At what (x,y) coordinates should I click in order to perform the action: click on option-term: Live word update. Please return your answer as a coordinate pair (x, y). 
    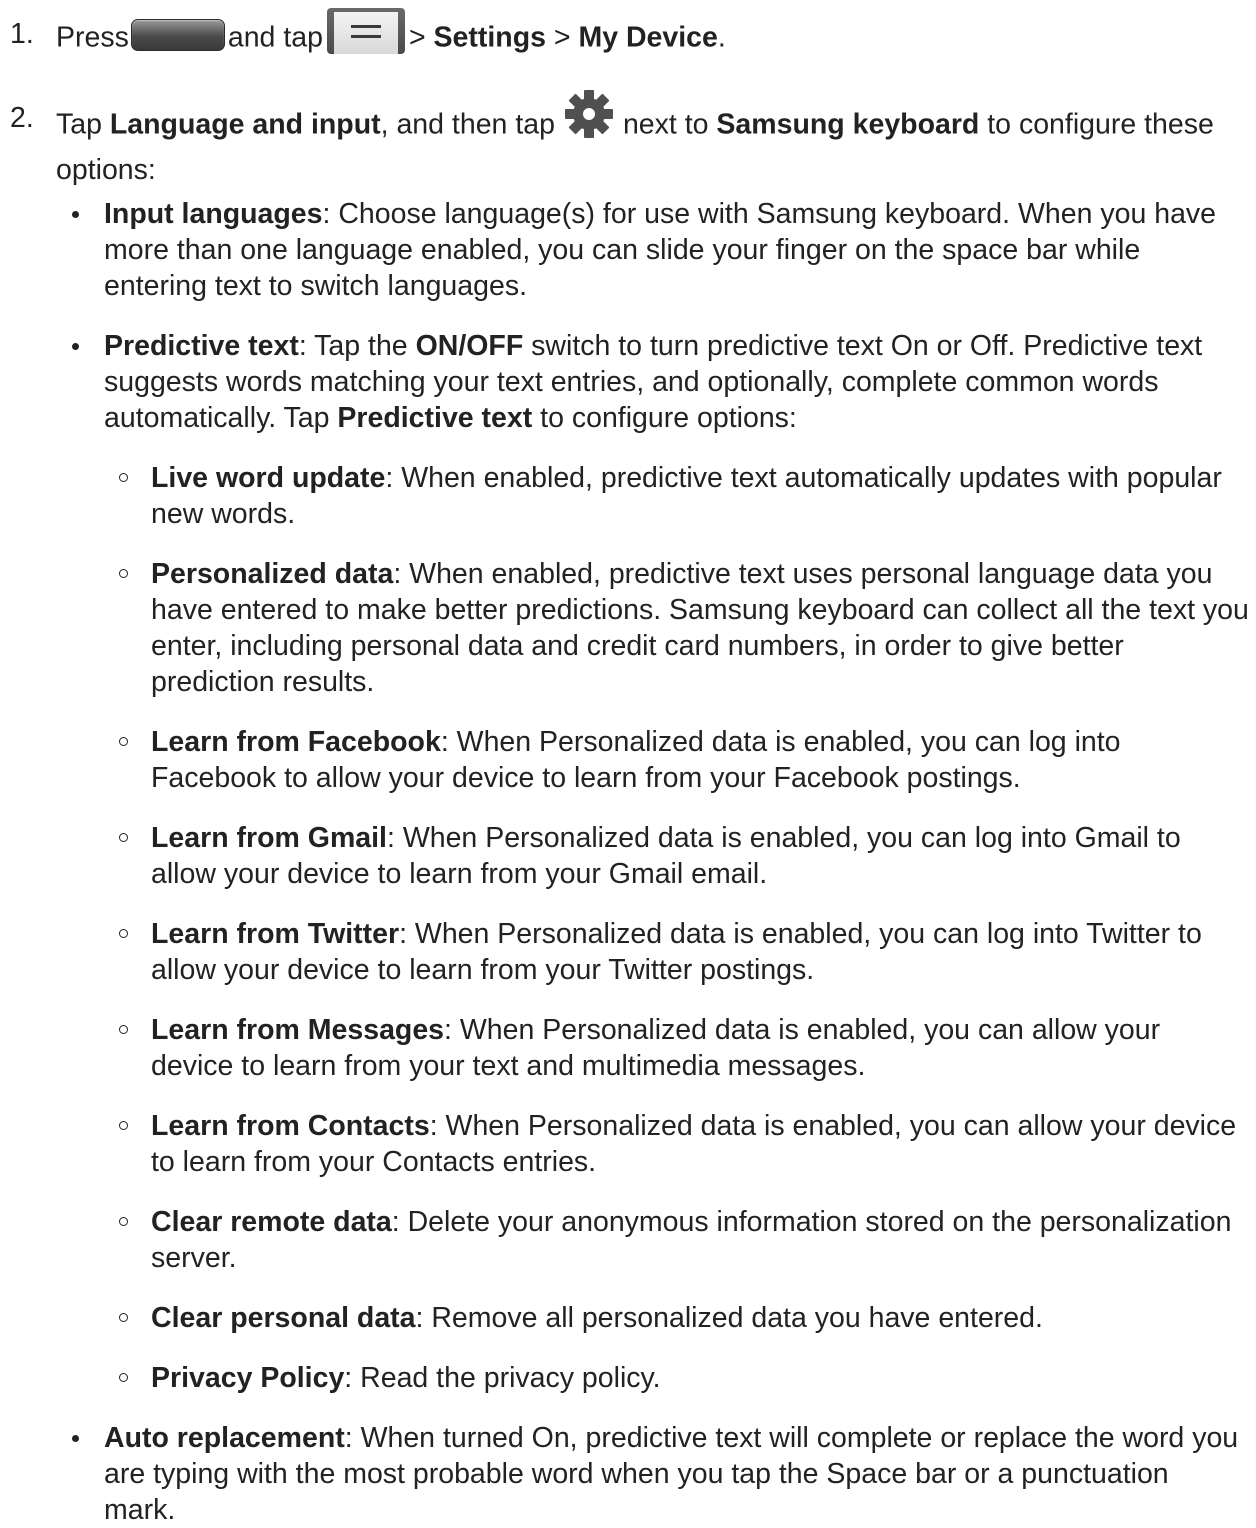
    Looking at the image, I should click on (268, 478).